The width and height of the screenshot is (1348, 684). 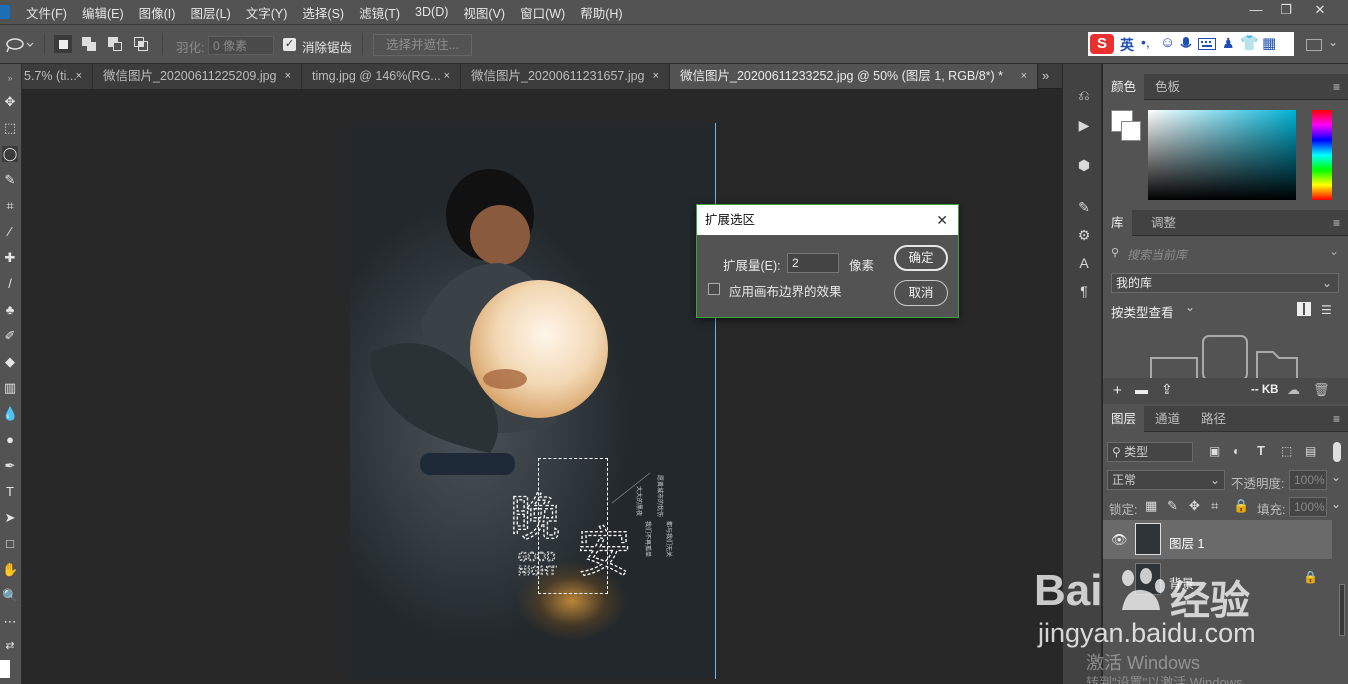 What do you see at coordinates (1084, 125) in the screenshot?
I see `actions-panel-icon: ▶` at bounding box center [1084, 125].